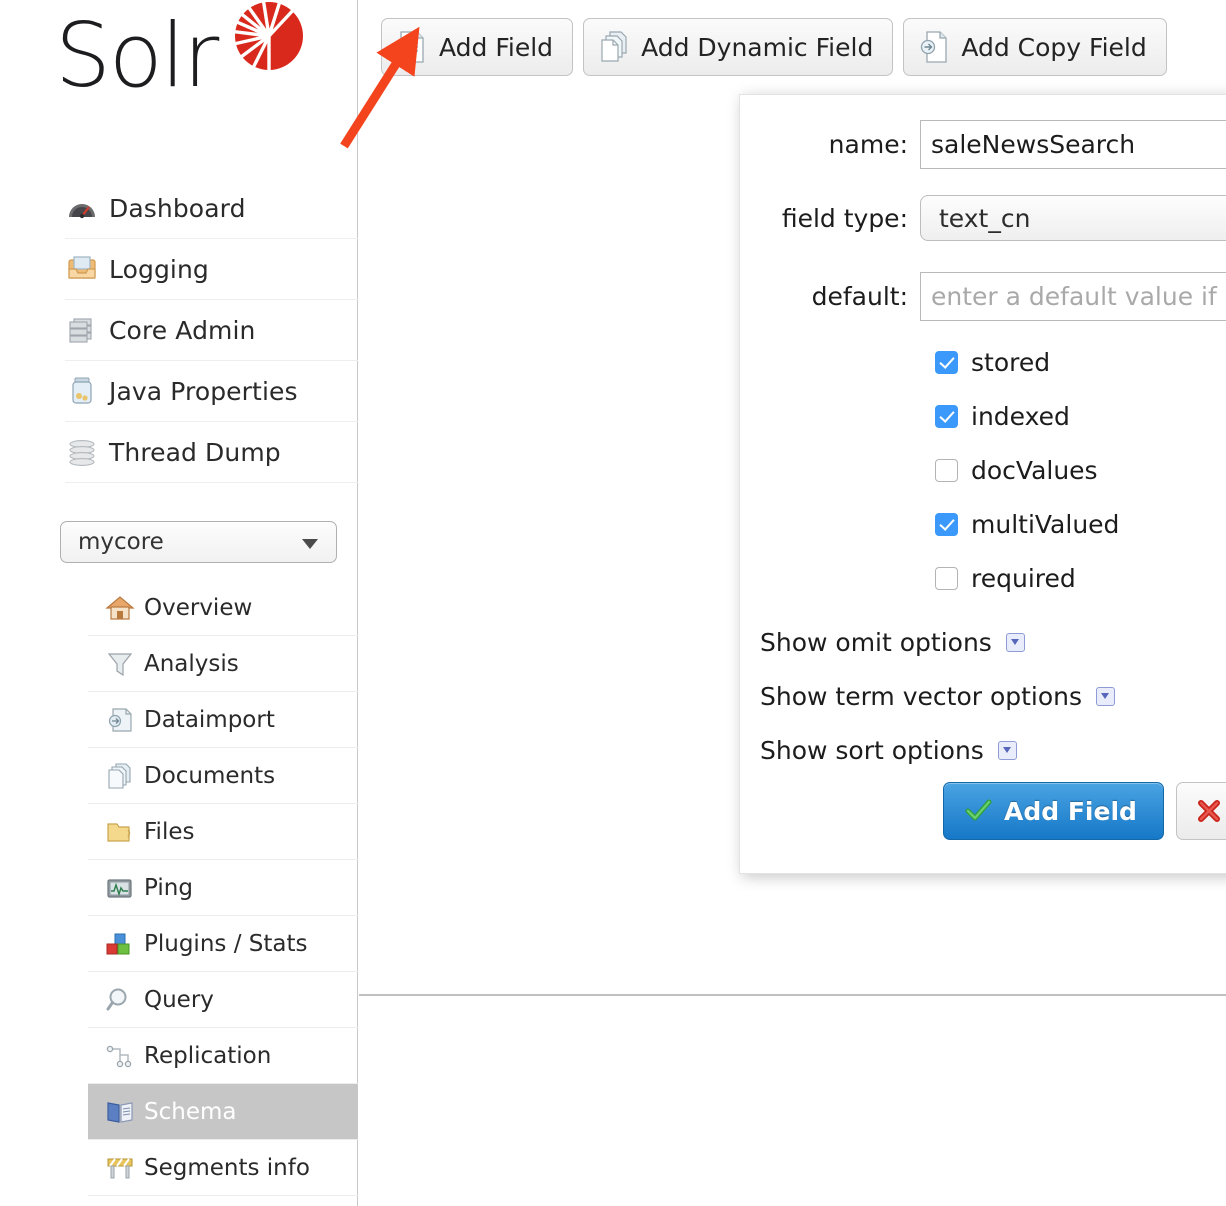 This screenshot has width=1226, height=1206. I want to click on import-doc-icon, so click(120, 720).